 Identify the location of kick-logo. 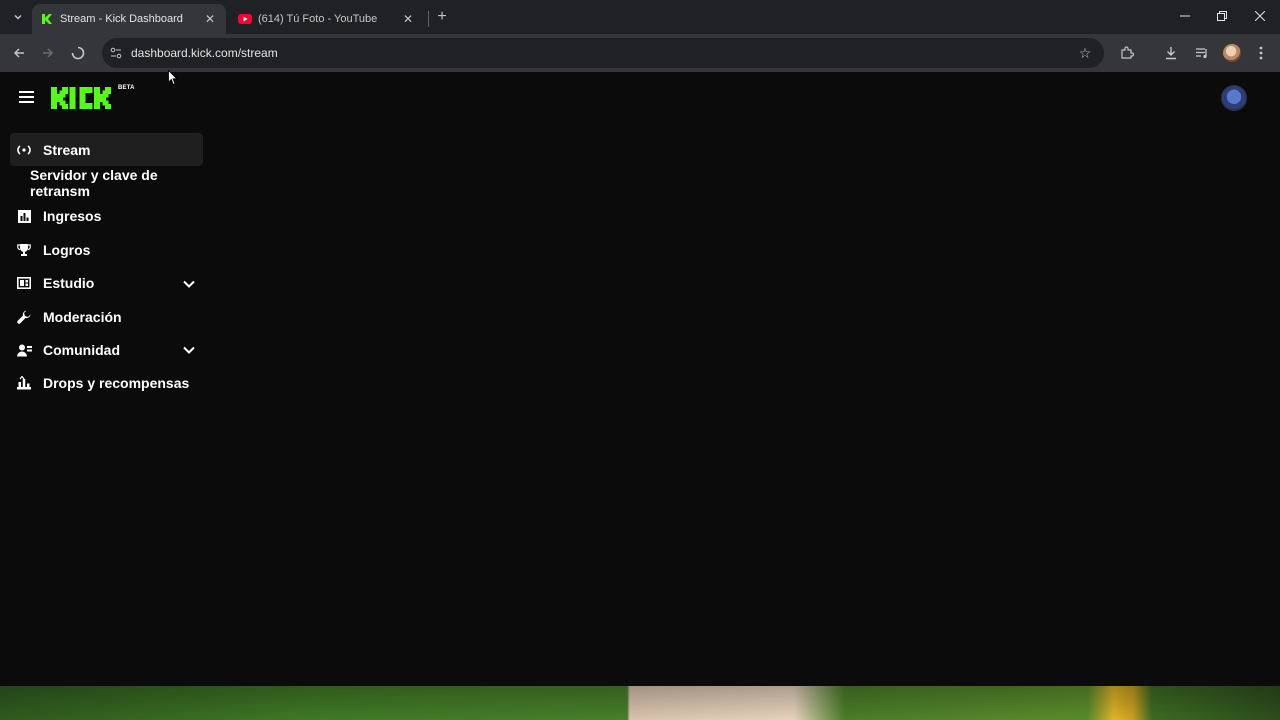
(84, 98).